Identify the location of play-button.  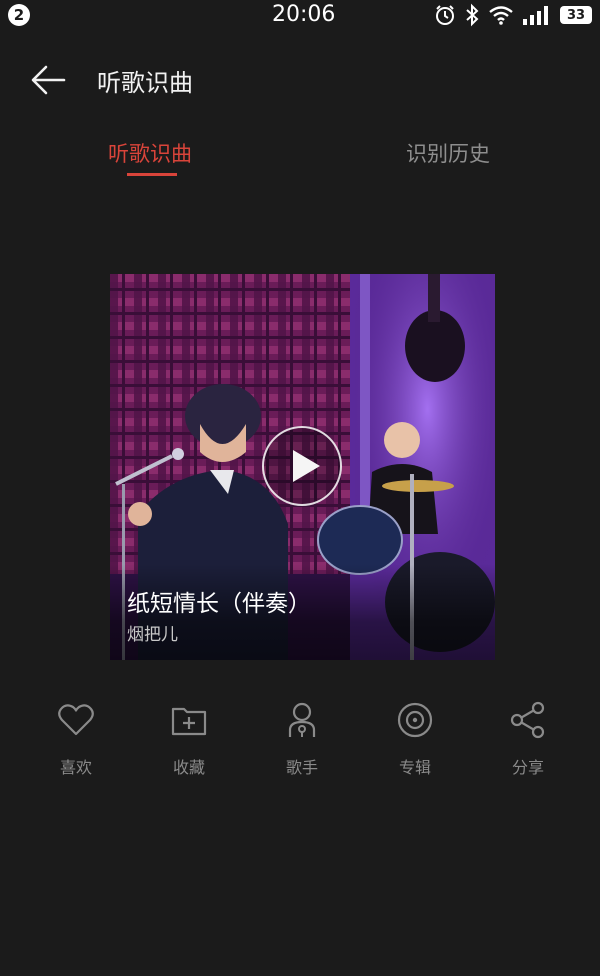
(302, 466).